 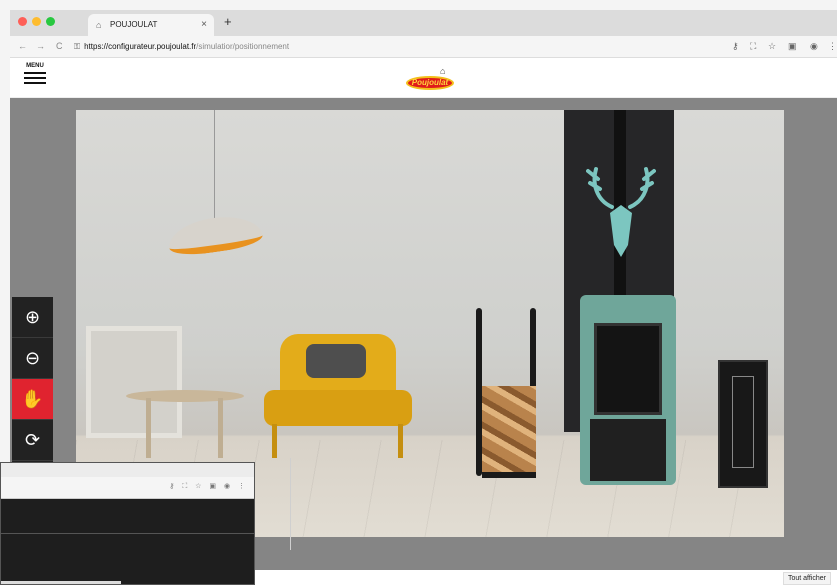 What do you see at coordinates (127, 488) in the screenshot?
I see `overlay-address-bar: ⚷ ⛶ ☆ ▣ ◉ ⋮` at bounding box center [127, 488].